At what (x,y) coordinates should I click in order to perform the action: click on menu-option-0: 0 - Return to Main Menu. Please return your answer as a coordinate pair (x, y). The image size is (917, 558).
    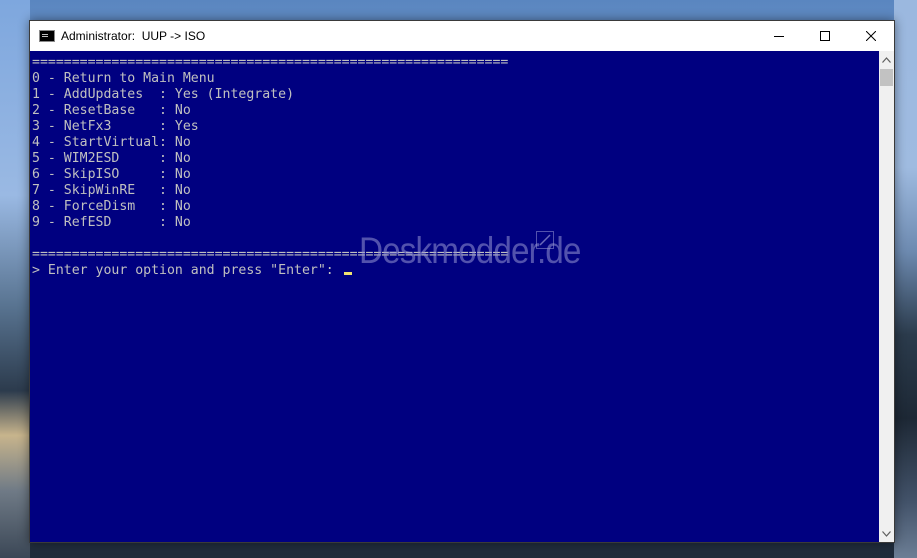
    Looking at the image, I should click on (123, 78).